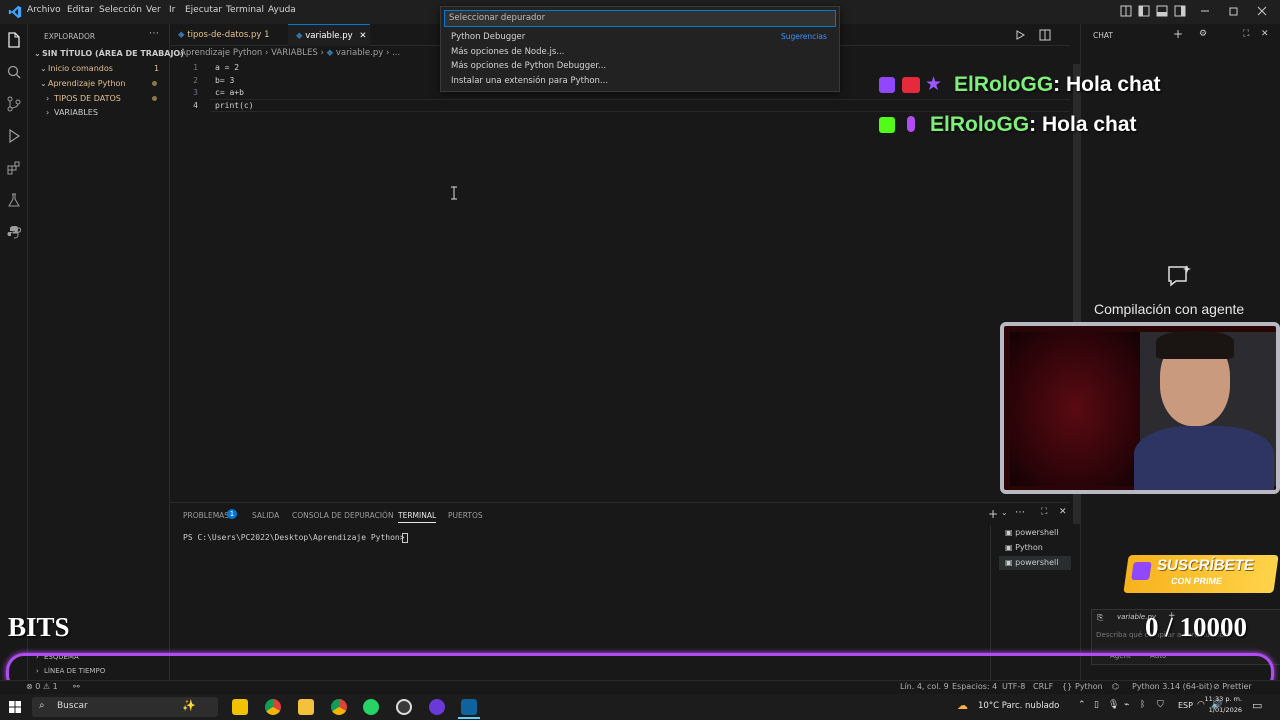 This screenshot has height=720, width=1280. I want to click on debugger-search-input: Seleccionar depurador, so click(640, 18).